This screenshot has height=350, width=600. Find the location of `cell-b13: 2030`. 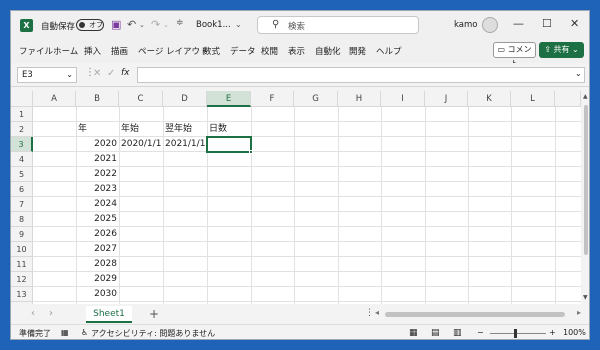

cell-b13: 2030 is located at coordinates (97, 294).